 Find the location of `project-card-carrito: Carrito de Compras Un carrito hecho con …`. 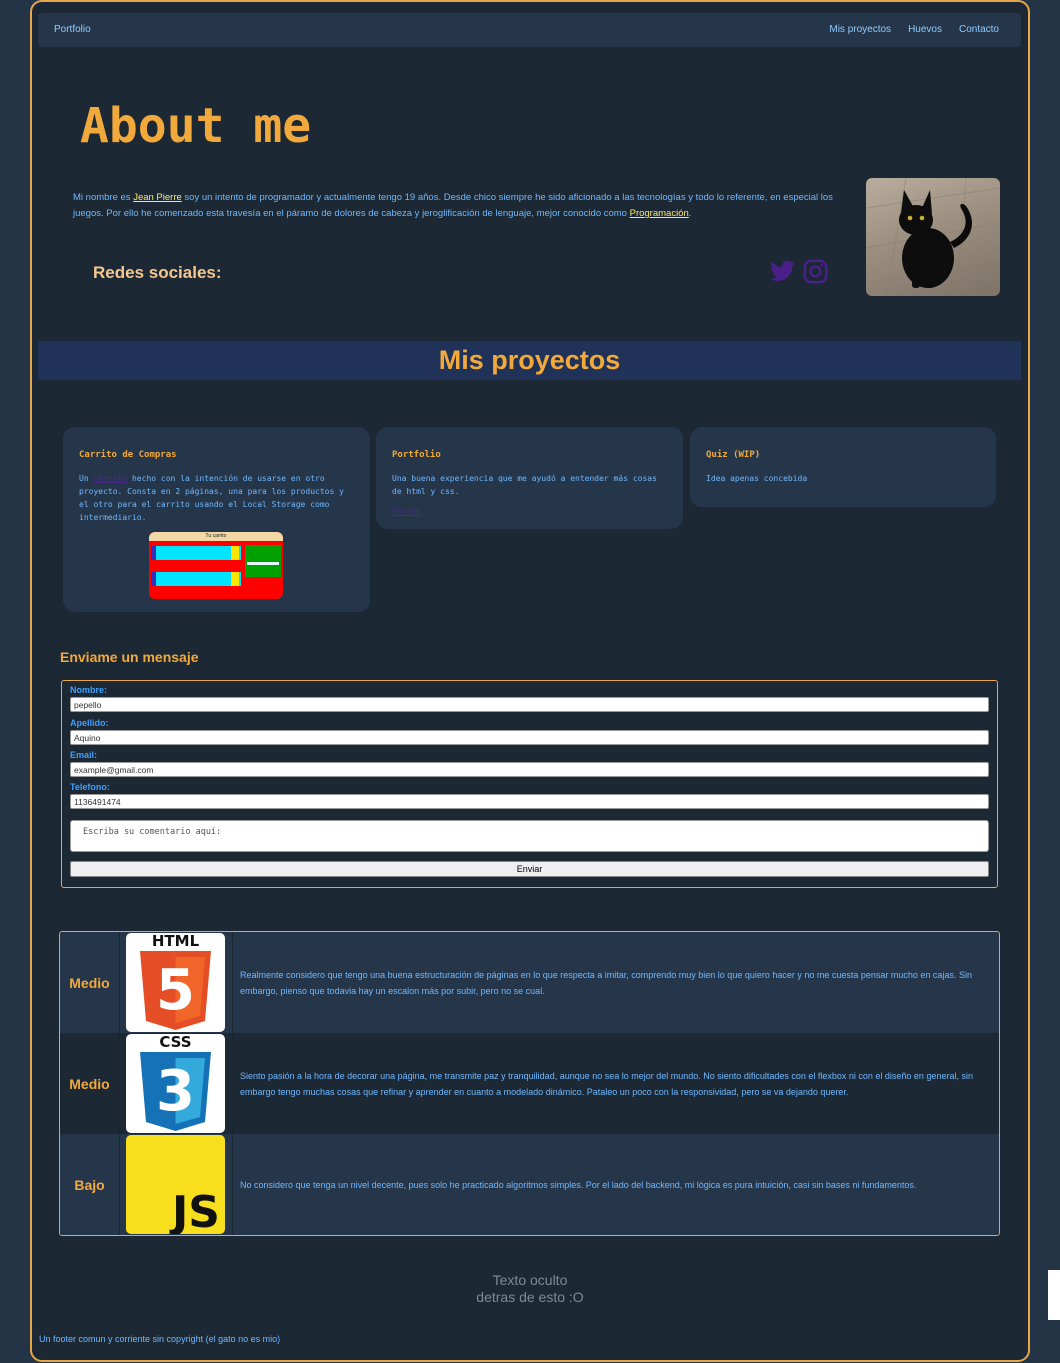

project-card-carrito: Carrito de Compras Un carrito hecho con … is located at coordinates (216, 519).